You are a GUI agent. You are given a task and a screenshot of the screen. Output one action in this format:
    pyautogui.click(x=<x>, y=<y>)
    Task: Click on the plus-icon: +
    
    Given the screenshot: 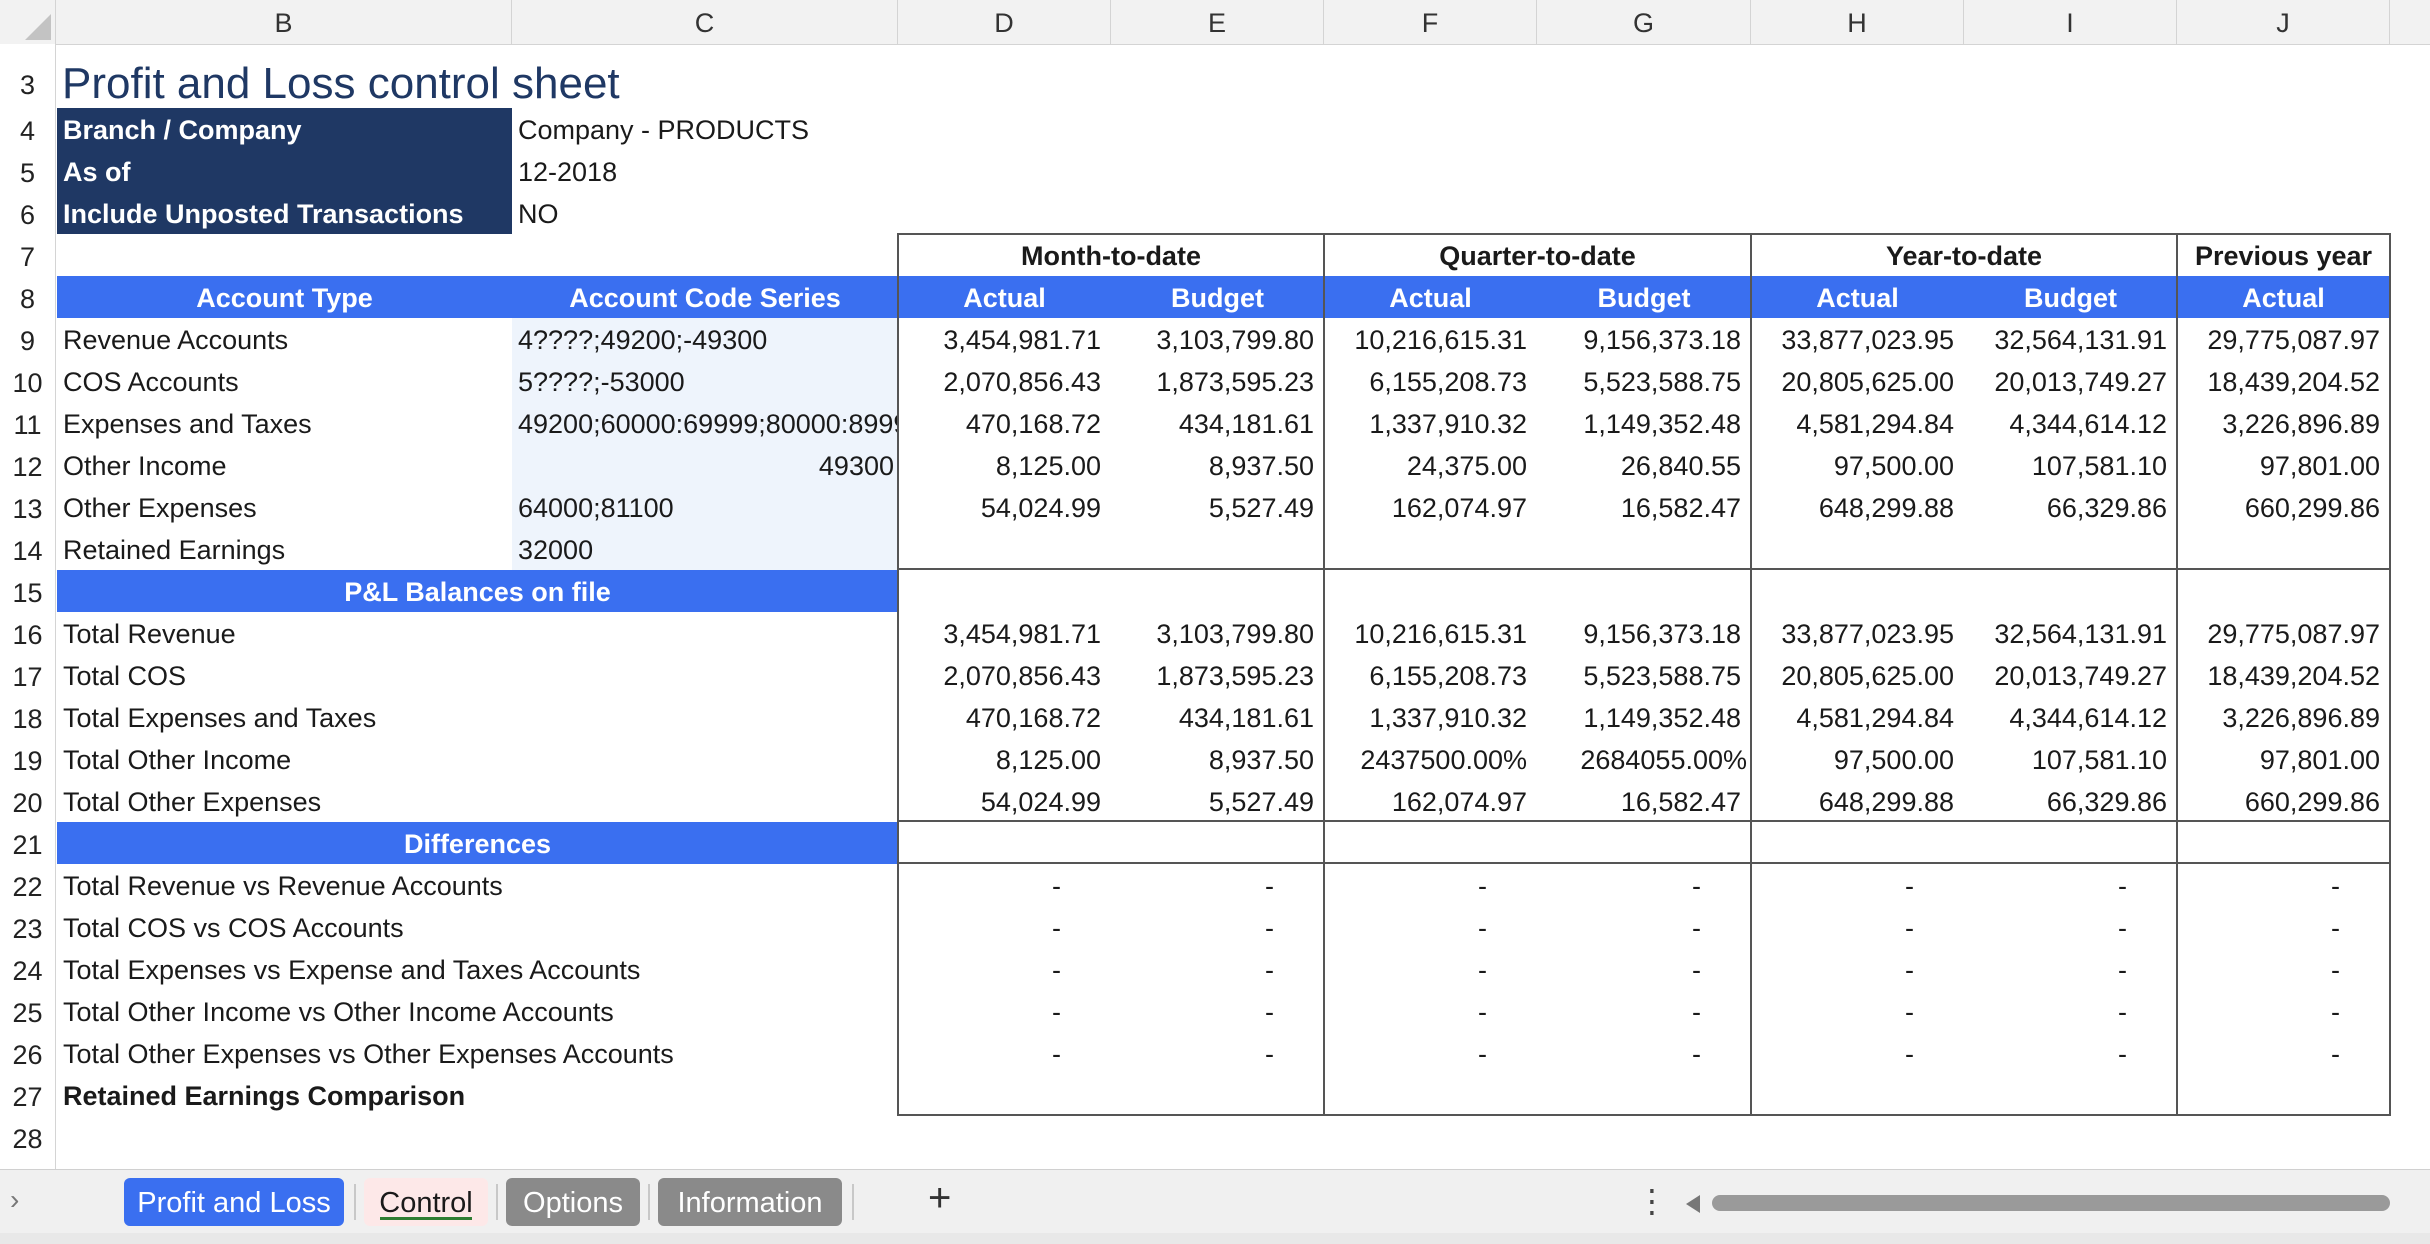 What is the action you would take?
    pyautogui.click(x=939, y=1198)
    